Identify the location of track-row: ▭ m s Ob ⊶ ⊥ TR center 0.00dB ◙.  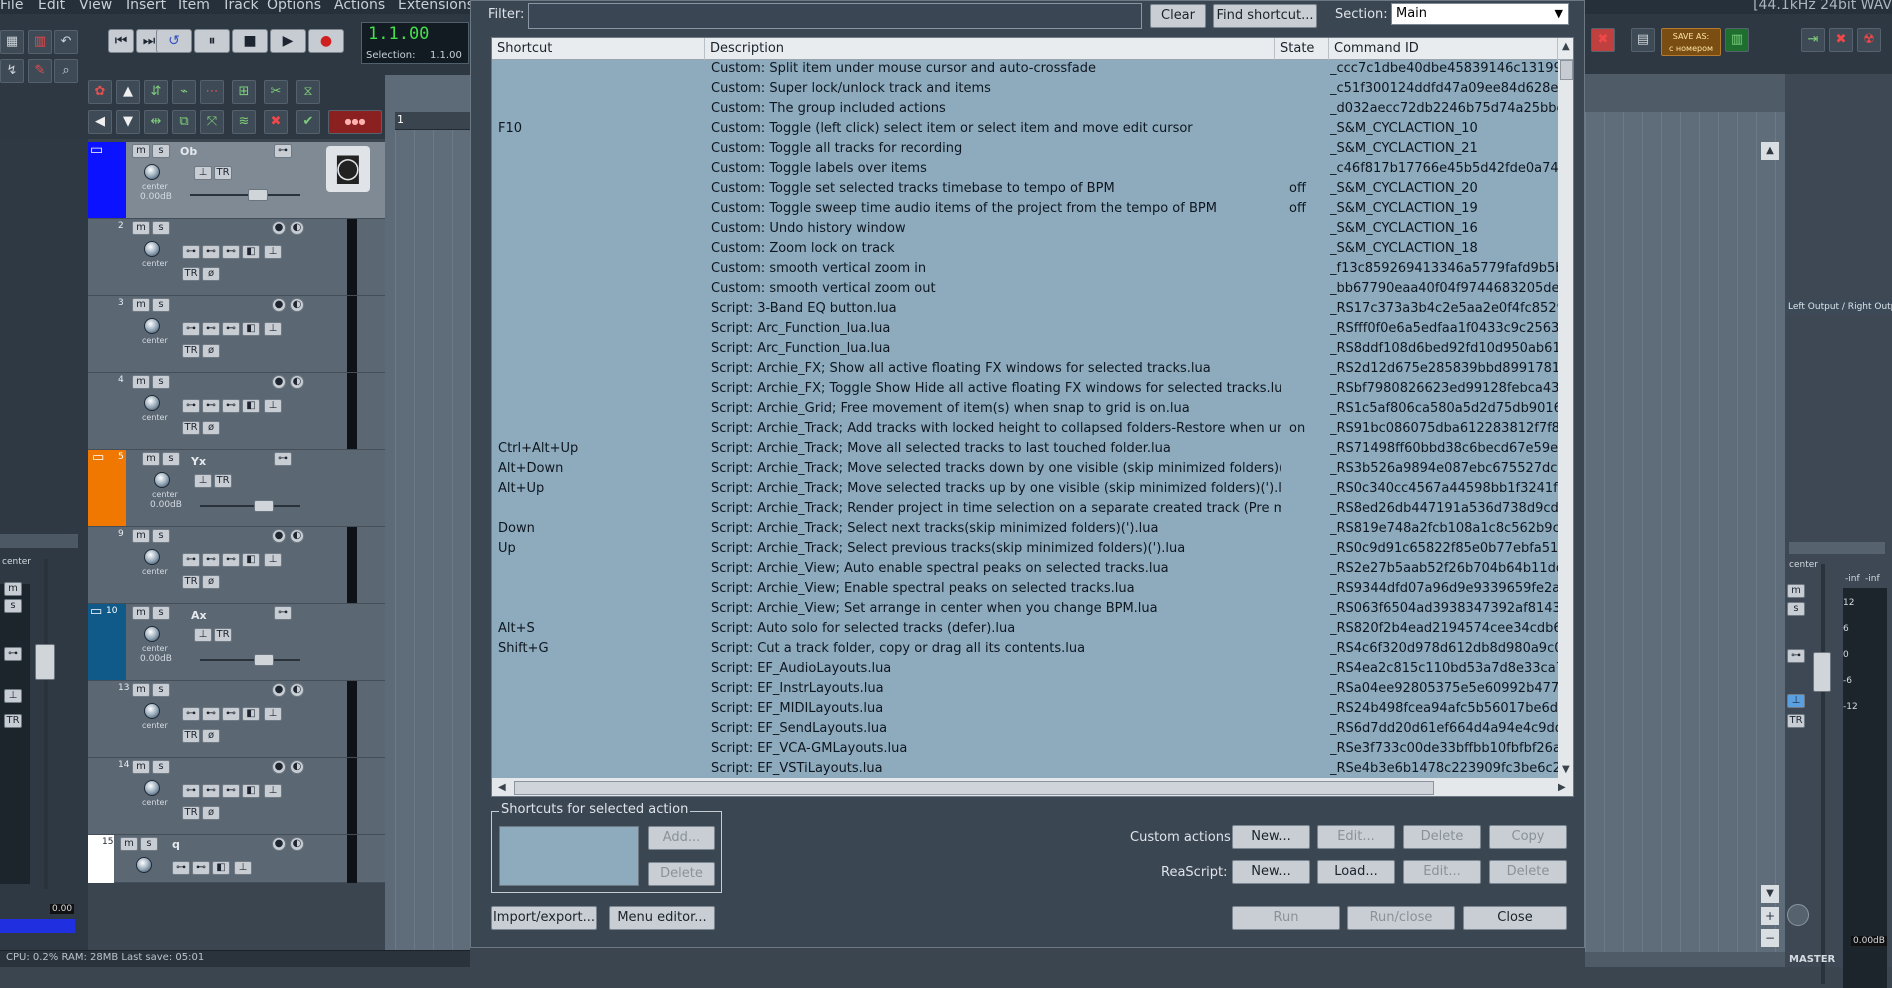
(236, 180).